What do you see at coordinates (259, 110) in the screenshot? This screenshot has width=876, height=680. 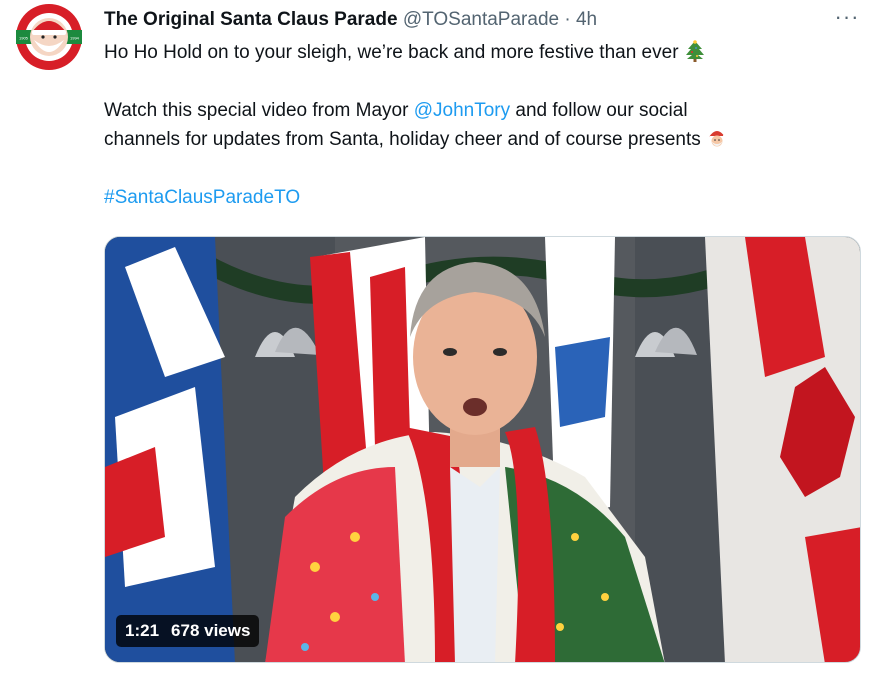 I see `tweet-line-2-prefix: Watch this special video from Mayor` at bounding box center [259, 110].